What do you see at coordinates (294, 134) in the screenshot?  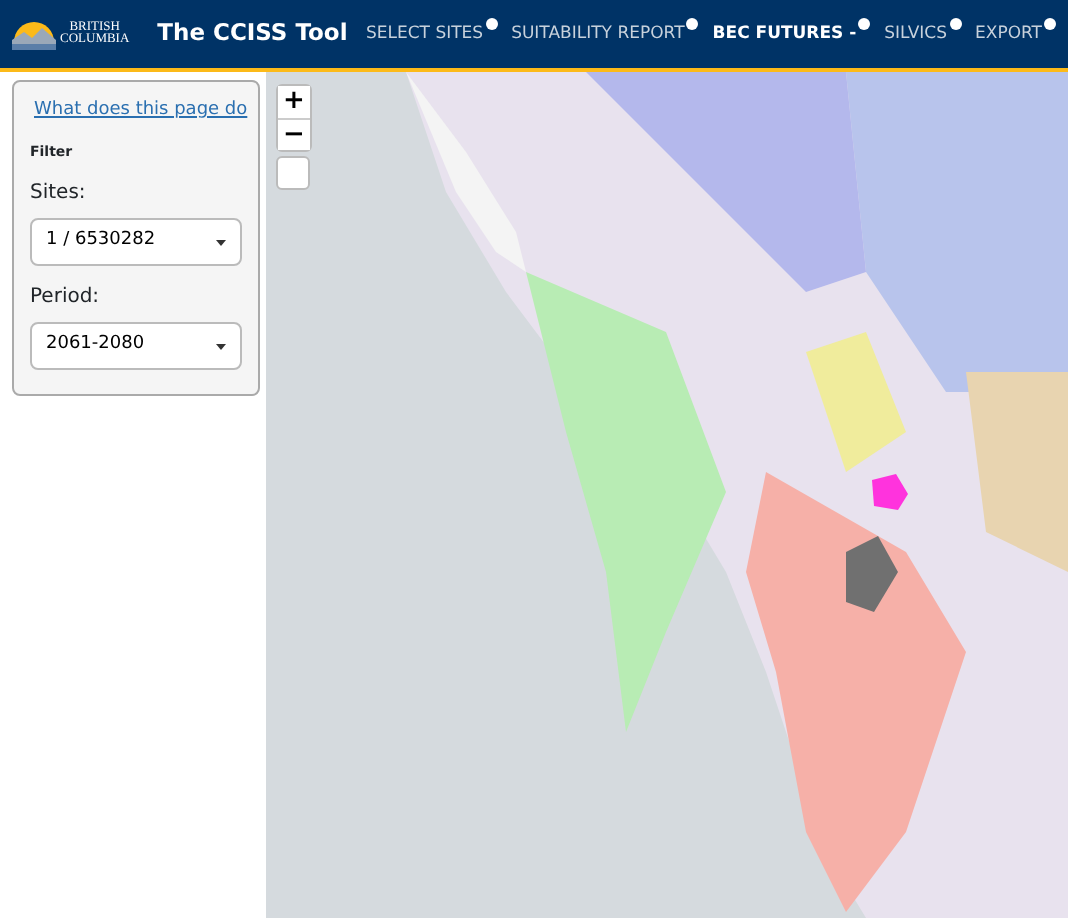 I see `zoom-out-button: −` at bounding box center [294, 134].